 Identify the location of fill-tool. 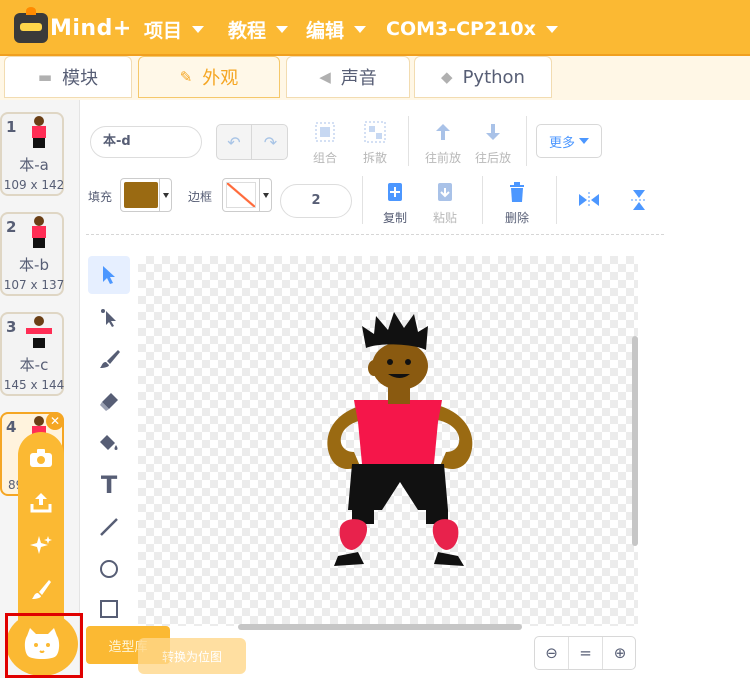
(109, 443).